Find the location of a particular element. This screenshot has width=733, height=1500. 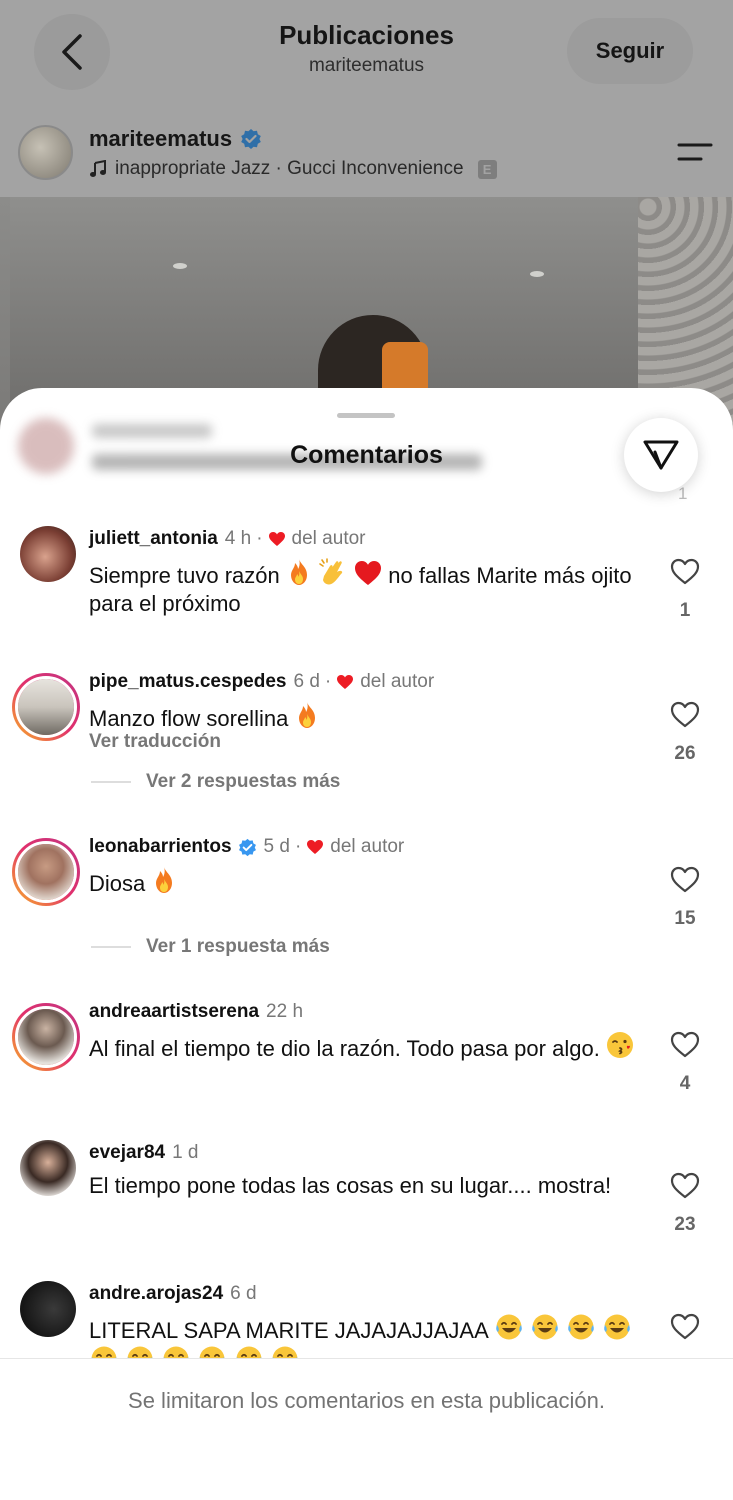

comment-time: 4 h is located at coordinates (238, 538).